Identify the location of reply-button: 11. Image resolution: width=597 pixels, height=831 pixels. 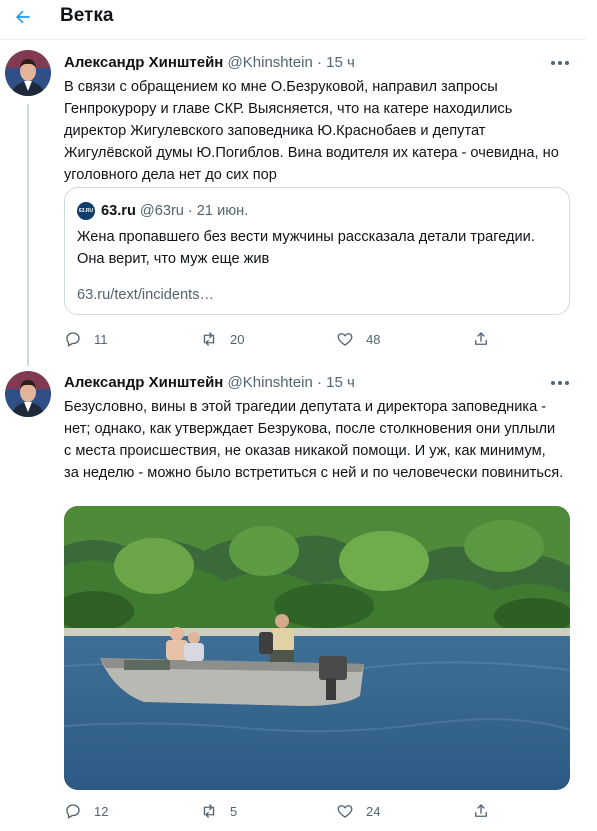
(86, 339).